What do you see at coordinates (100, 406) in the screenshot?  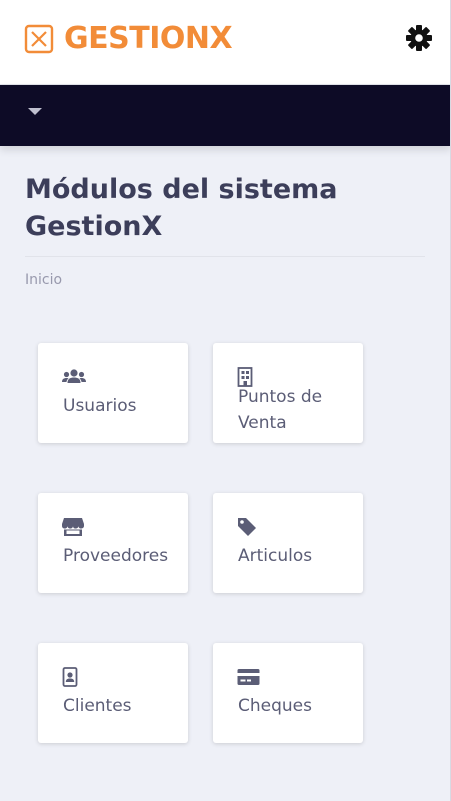 I see `module-label: Usuarios` at bounding box center [100, 406].